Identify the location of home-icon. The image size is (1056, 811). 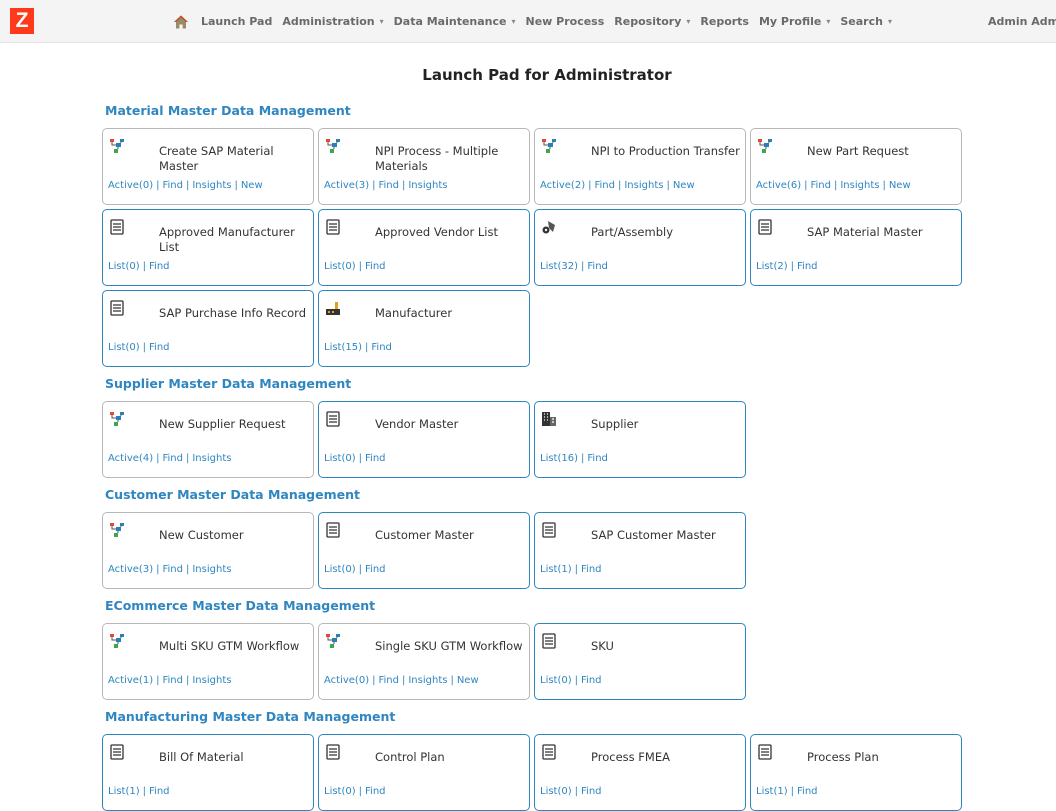
(181, 22).